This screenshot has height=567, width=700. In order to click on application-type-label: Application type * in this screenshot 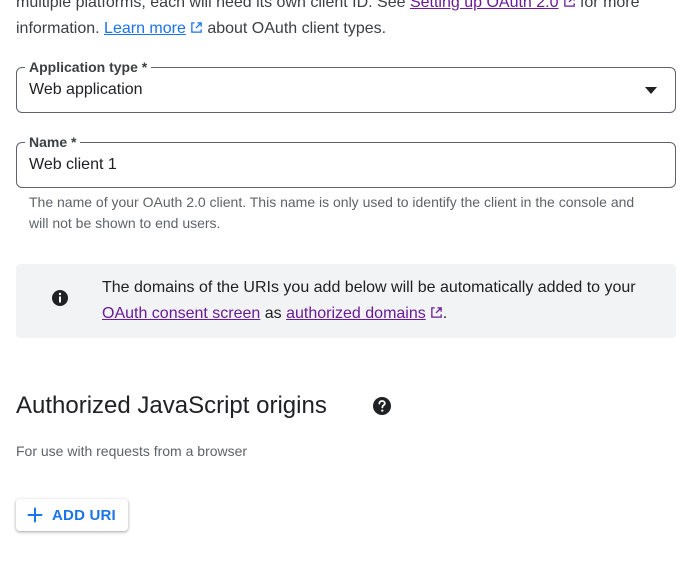, I will do `click(88, 67)`.